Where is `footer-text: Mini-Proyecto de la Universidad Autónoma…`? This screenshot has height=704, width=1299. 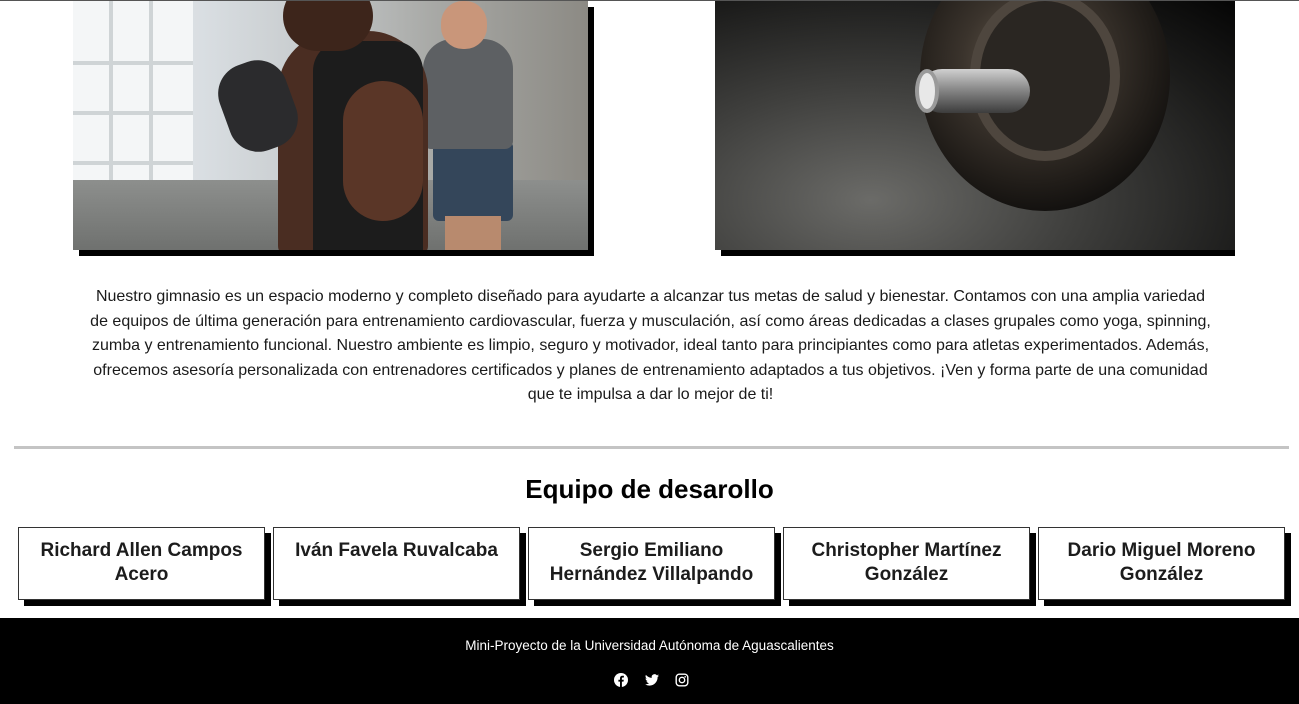 footer-text: Mini-Proyecto de la Universidad Autónoma… is located at coordinates (649, 645).